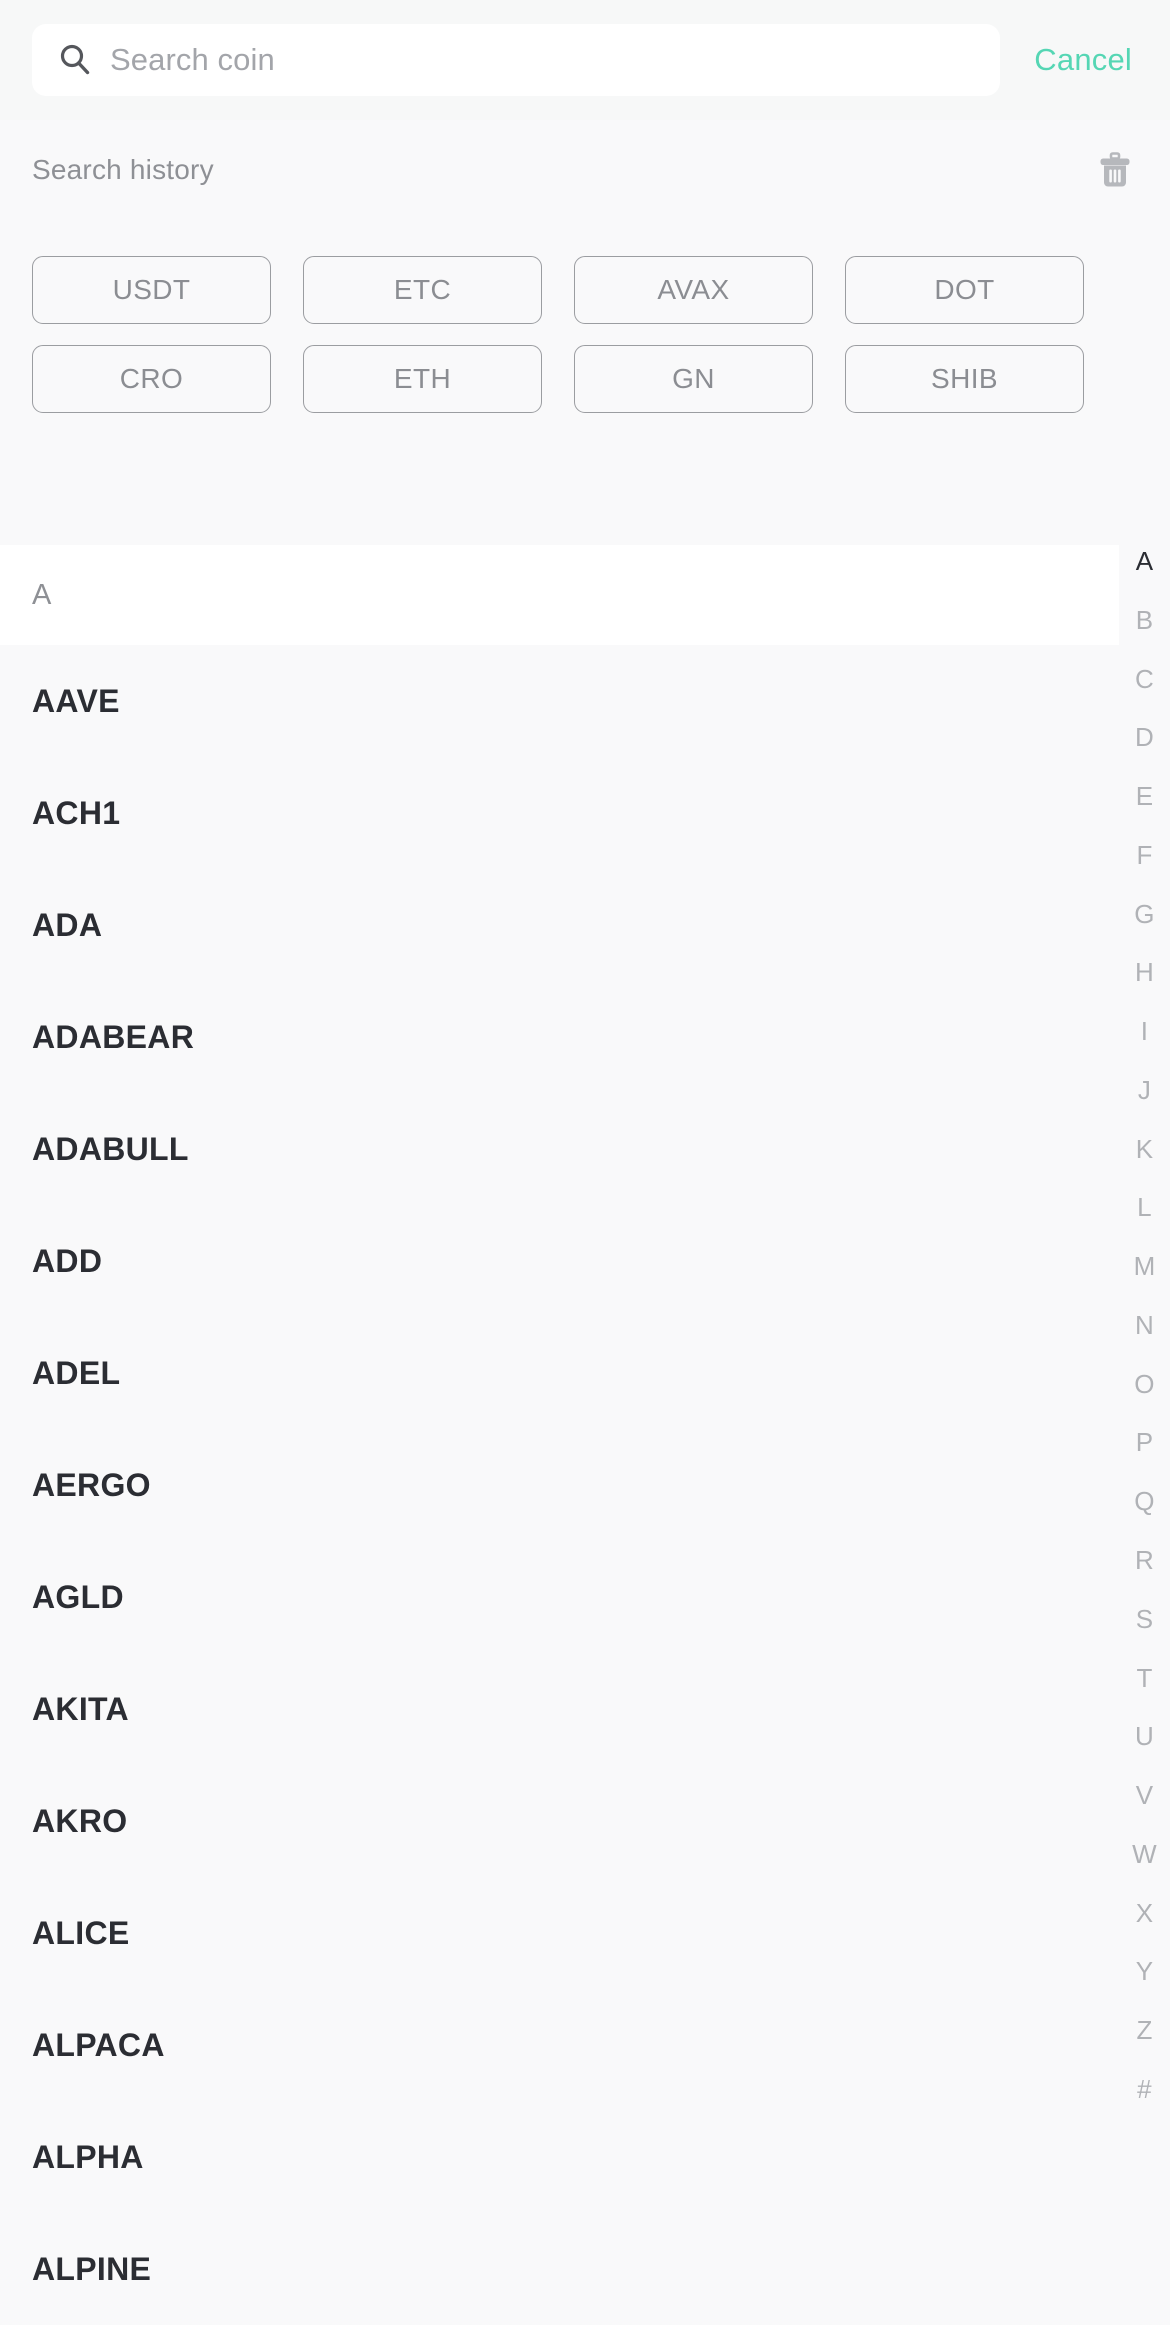 Image resolution: width=1170 pixels, height=2325 pixels. Describe the element at coordinates (1144, 855) in the screenshot. I see `index-letter-f: F` at that location.